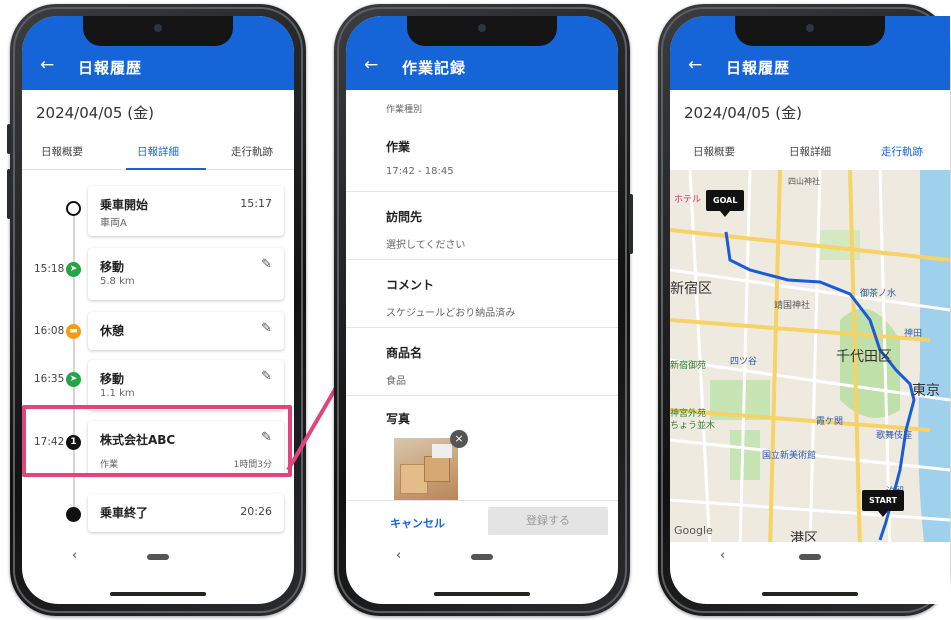  I want to click on timeline-card-break: 休憩 ✎, so click(186, 331).